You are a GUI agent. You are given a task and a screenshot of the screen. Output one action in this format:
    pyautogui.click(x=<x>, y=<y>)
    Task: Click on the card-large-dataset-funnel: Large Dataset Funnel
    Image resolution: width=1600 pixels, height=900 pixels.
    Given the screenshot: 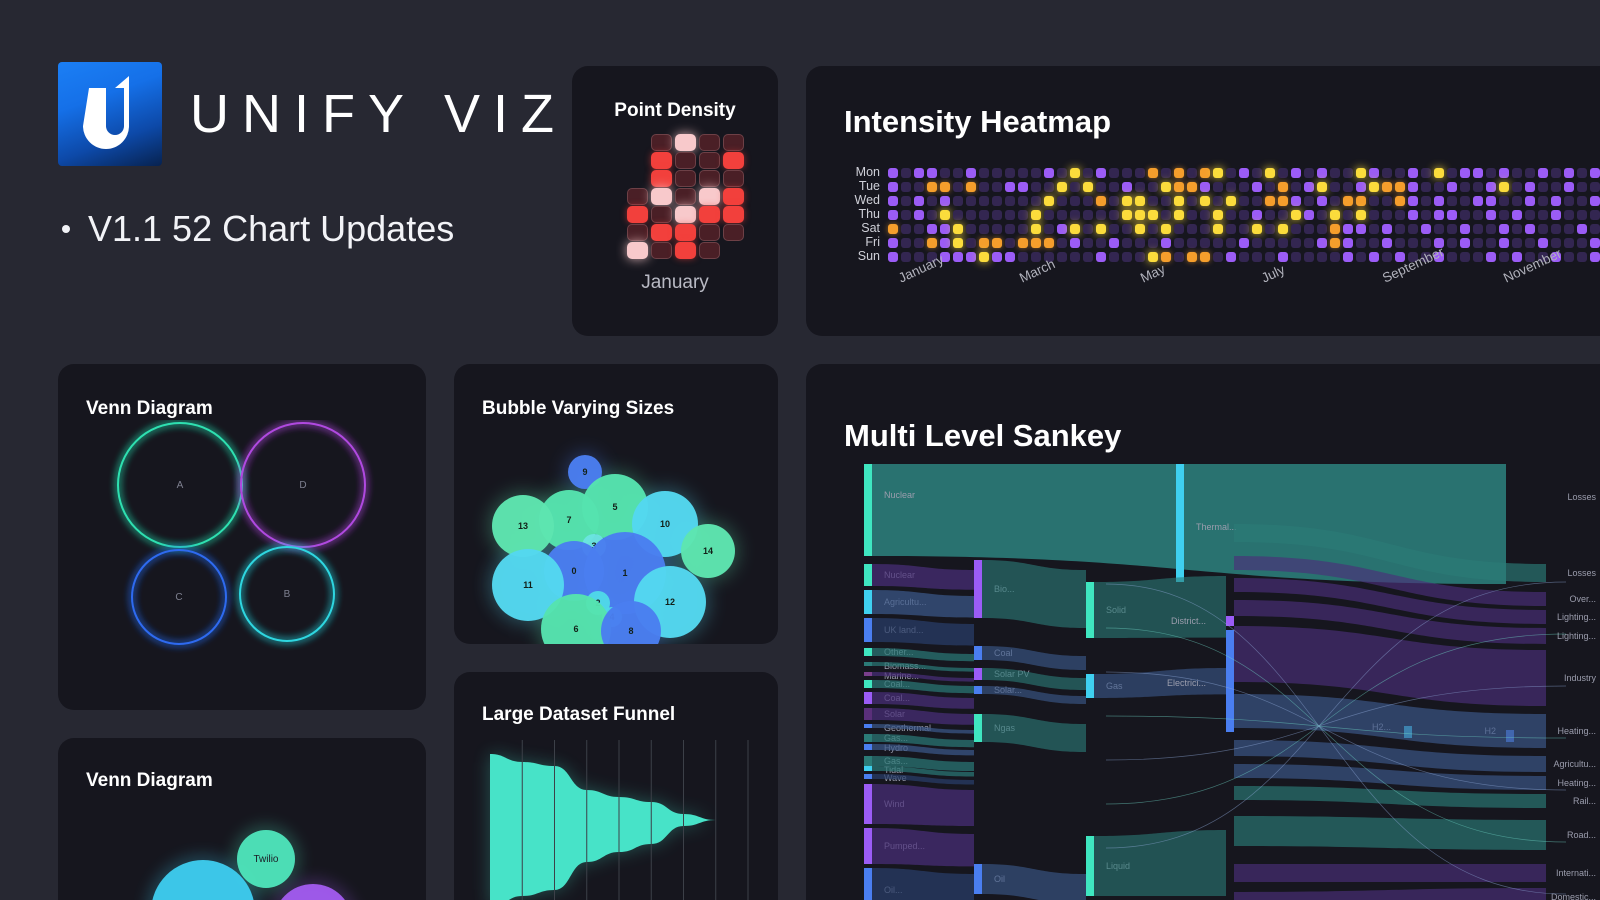 What is the action you would take?
    pyautogui.click(x=616, y=786)
    